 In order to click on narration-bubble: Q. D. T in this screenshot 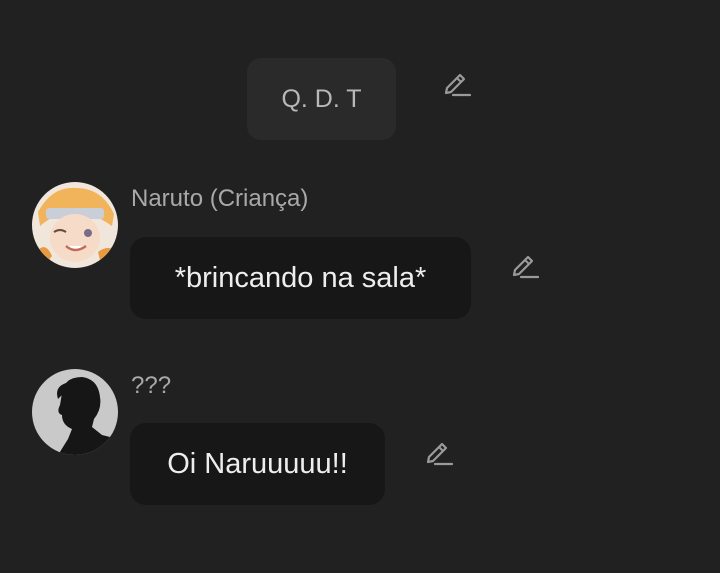, I will do `click(321, 99)`.